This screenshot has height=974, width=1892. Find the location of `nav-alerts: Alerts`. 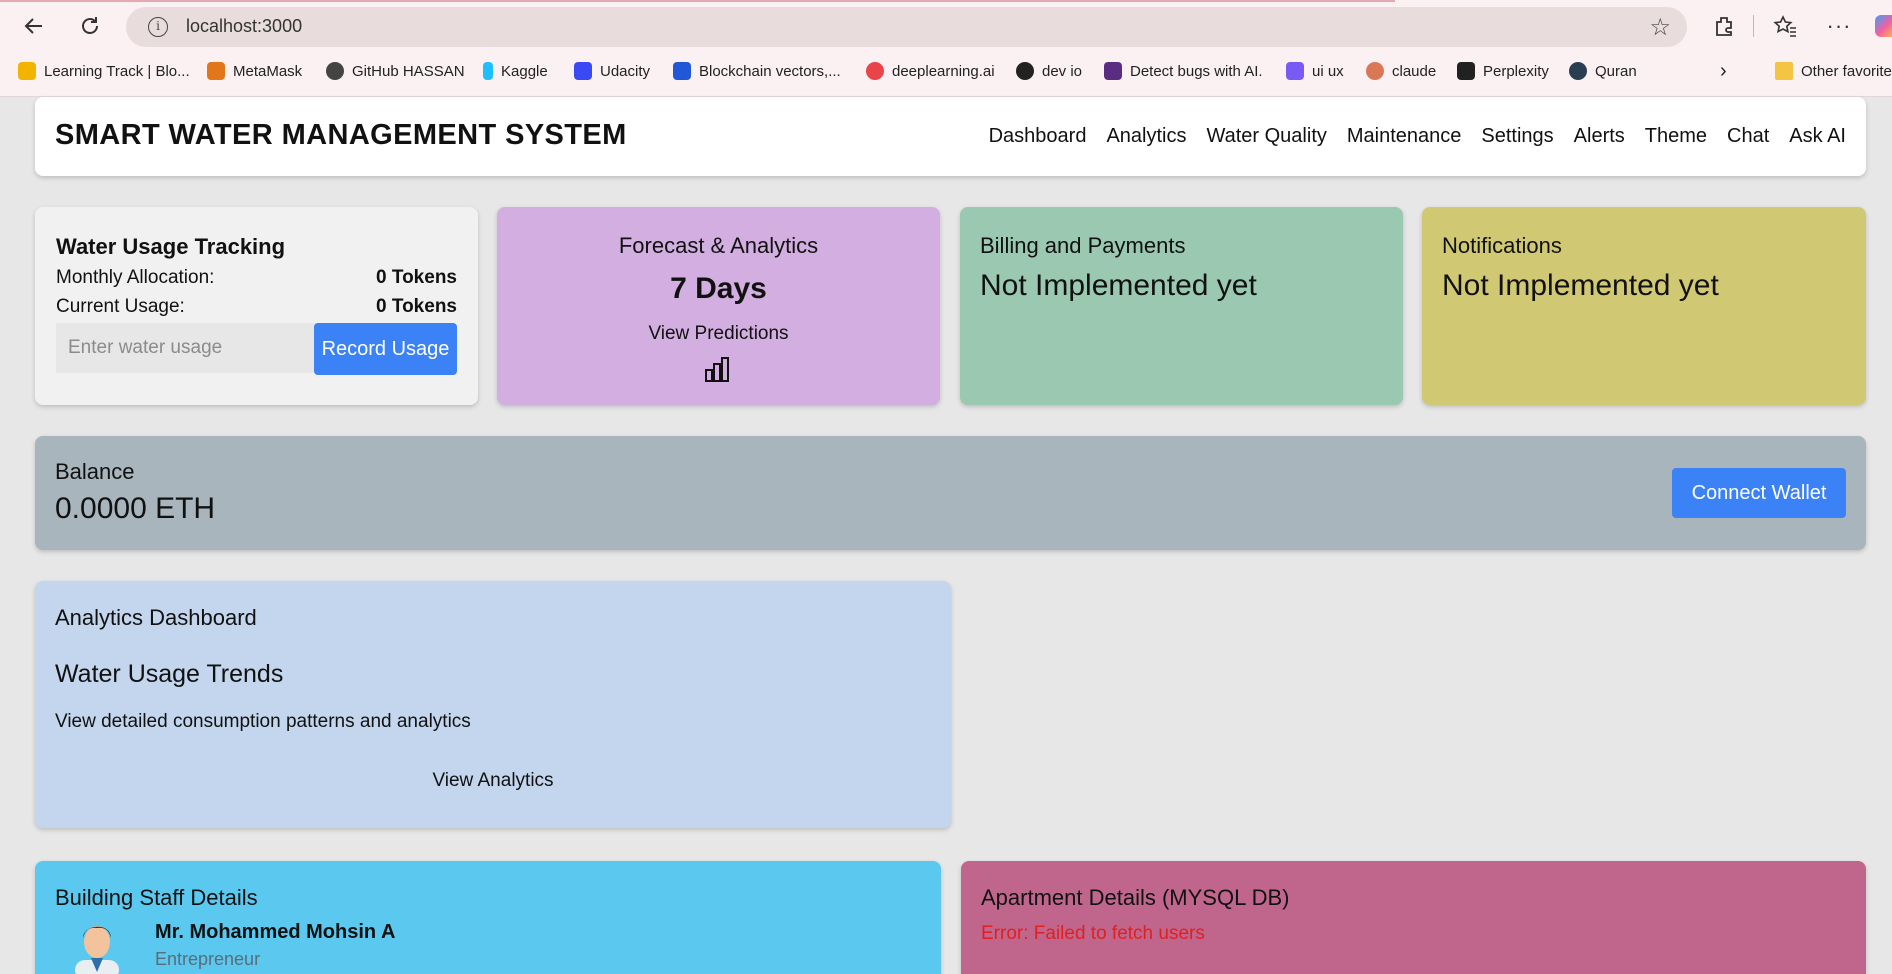

nav-alerts: Alerts is located at coordinates (1599, 136).